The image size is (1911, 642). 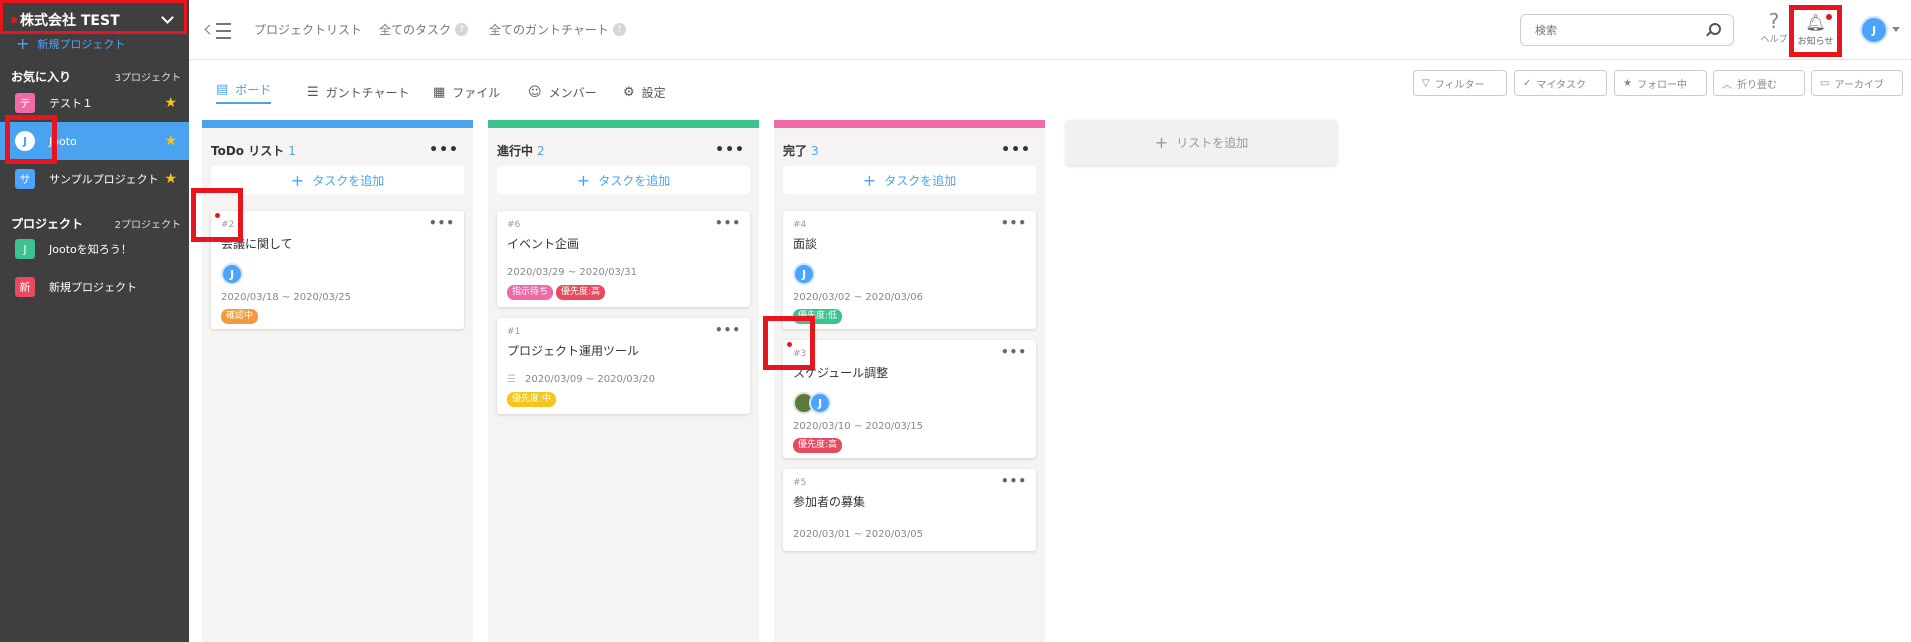 I want to click on project-icon: J, so click(x=25, y=249).